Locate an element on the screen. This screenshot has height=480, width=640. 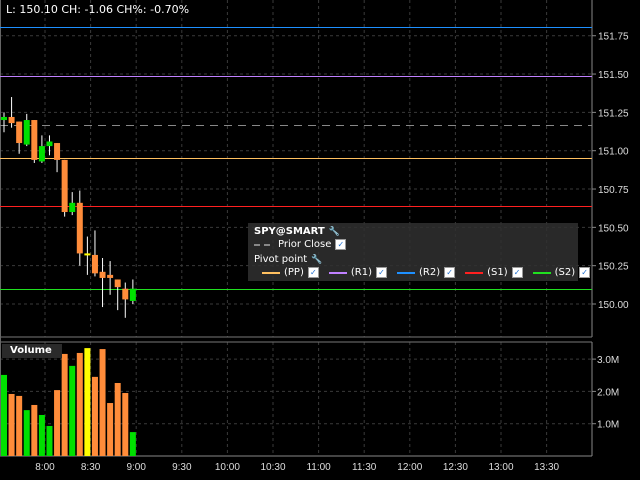
y-tick-label: 150.50 is located at coordinates (613, 228).